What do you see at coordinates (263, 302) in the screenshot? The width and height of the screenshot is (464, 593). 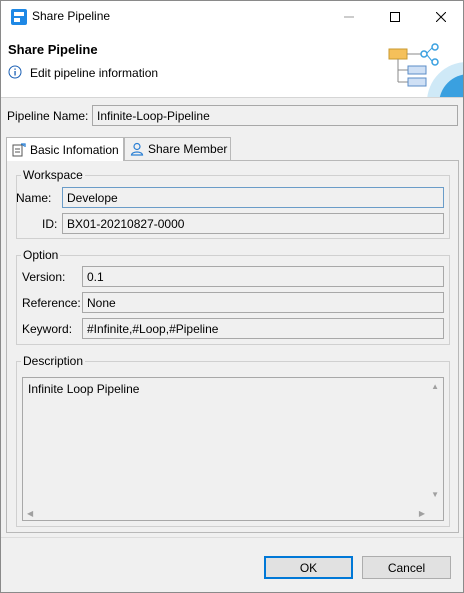 I see `reference-field: None` at bounding box center [263, 302].